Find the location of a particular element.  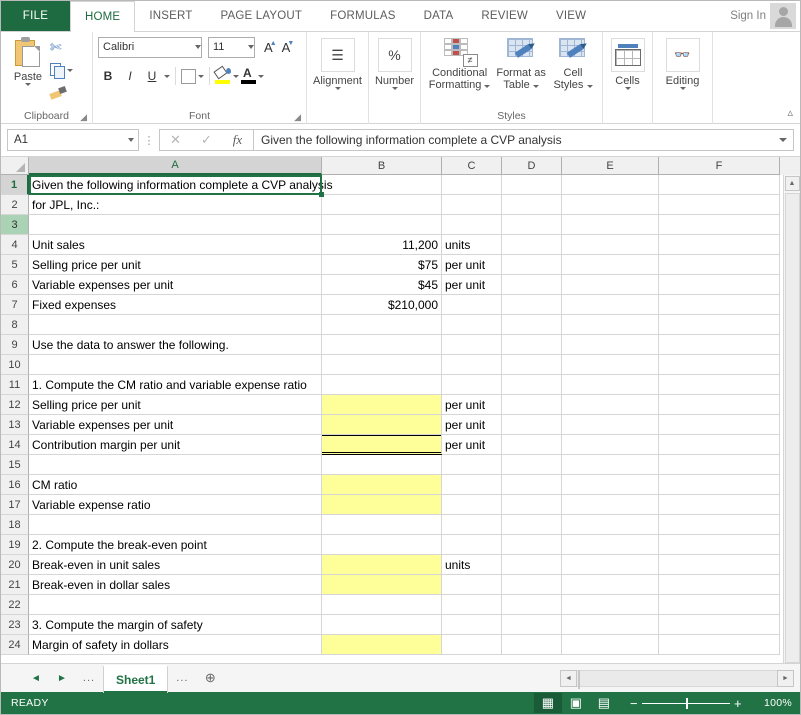

cell-C4: units is located at coordinates (472, 245).